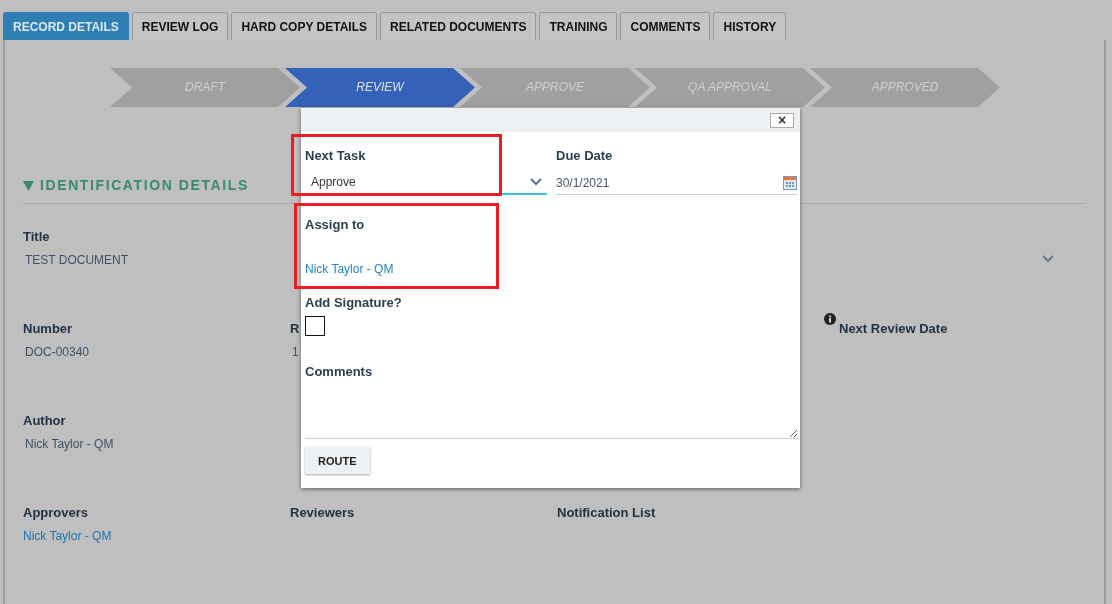 Image resolution: width=1112 pixels, height=604 pixels. I want to click on tab: COMMENTS, so click(665, 26).